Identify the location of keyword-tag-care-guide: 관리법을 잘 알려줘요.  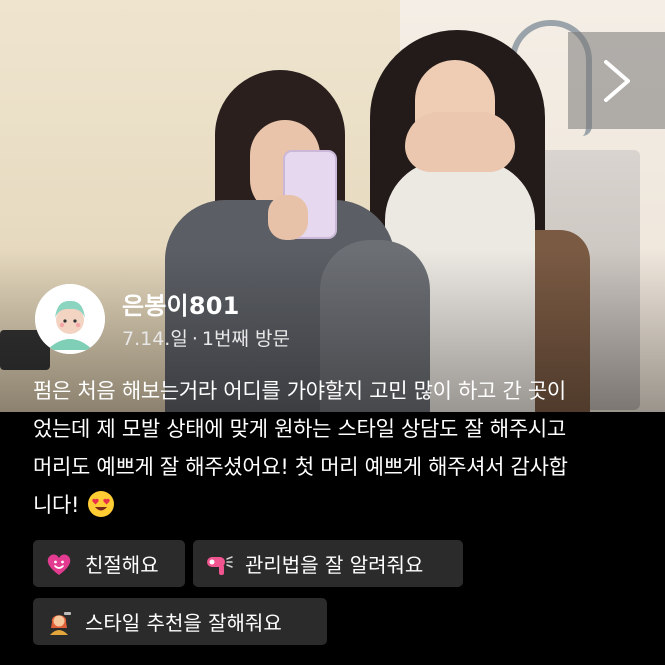
(328, 563).